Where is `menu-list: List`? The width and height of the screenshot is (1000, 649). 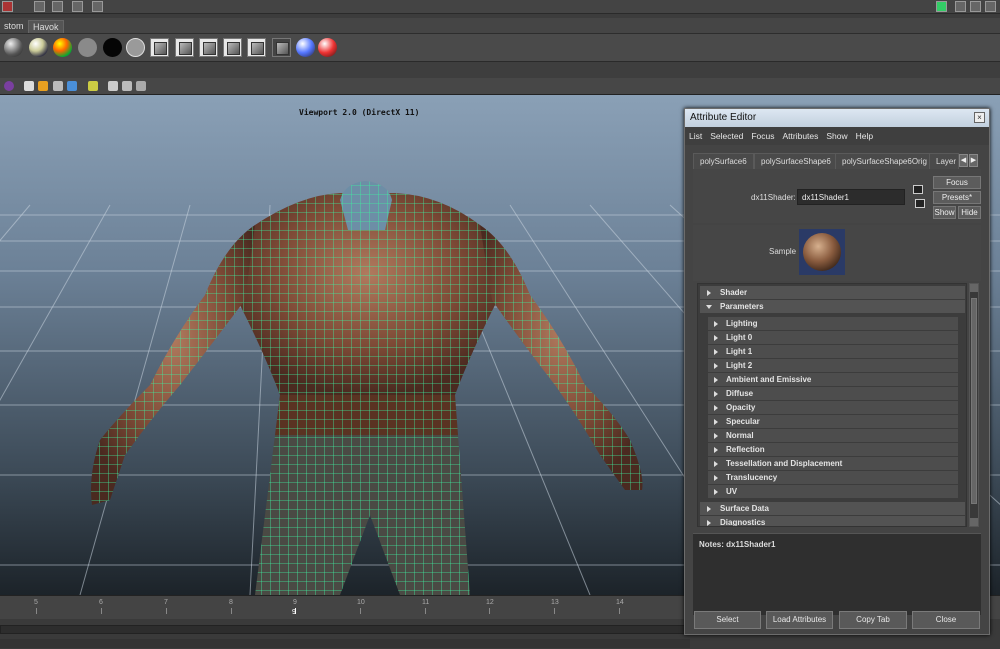
menu-list: List is located at coordinates (695, 136).